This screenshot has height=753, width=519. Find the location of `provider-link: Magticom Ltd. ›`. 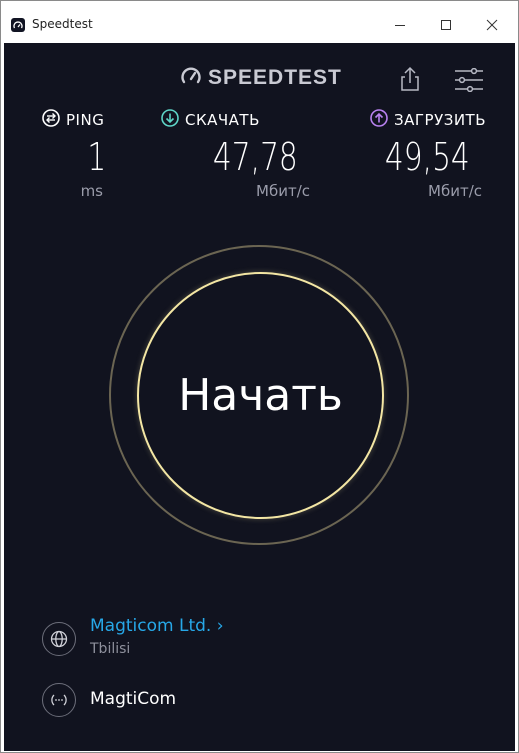

provider-link: Magticom Ltd. › is located at coordinates (157, 626).